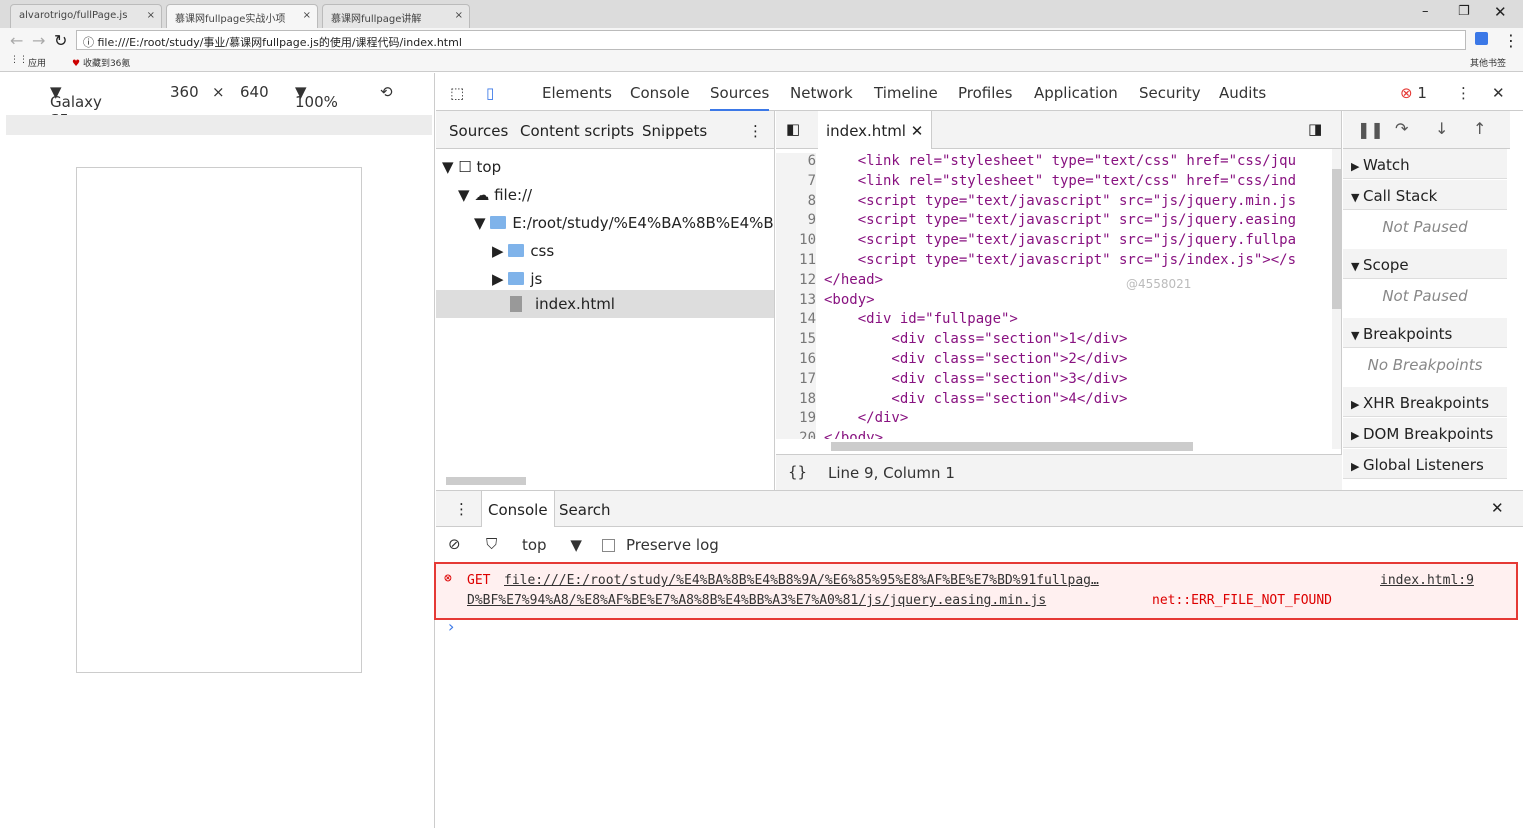  I want to click on browser-tab-active: 慕课网fullpage实战小项 ×, so click(242, 16).